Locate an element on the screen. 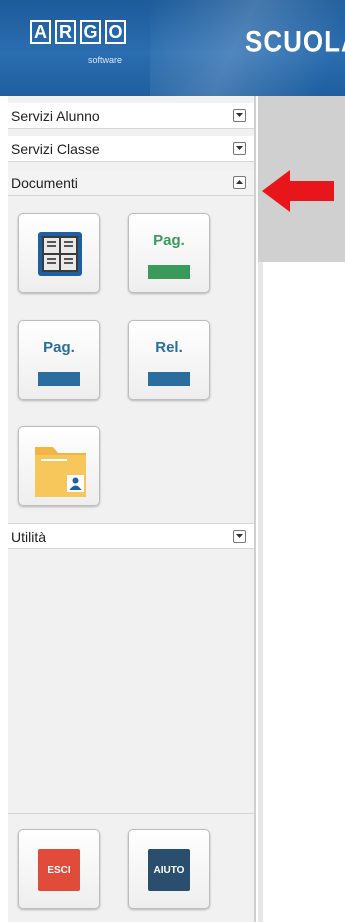 This screenshot has height=922, width=345. app-header: A R G O software SCUOLAN is located at coordinates (172, 48).